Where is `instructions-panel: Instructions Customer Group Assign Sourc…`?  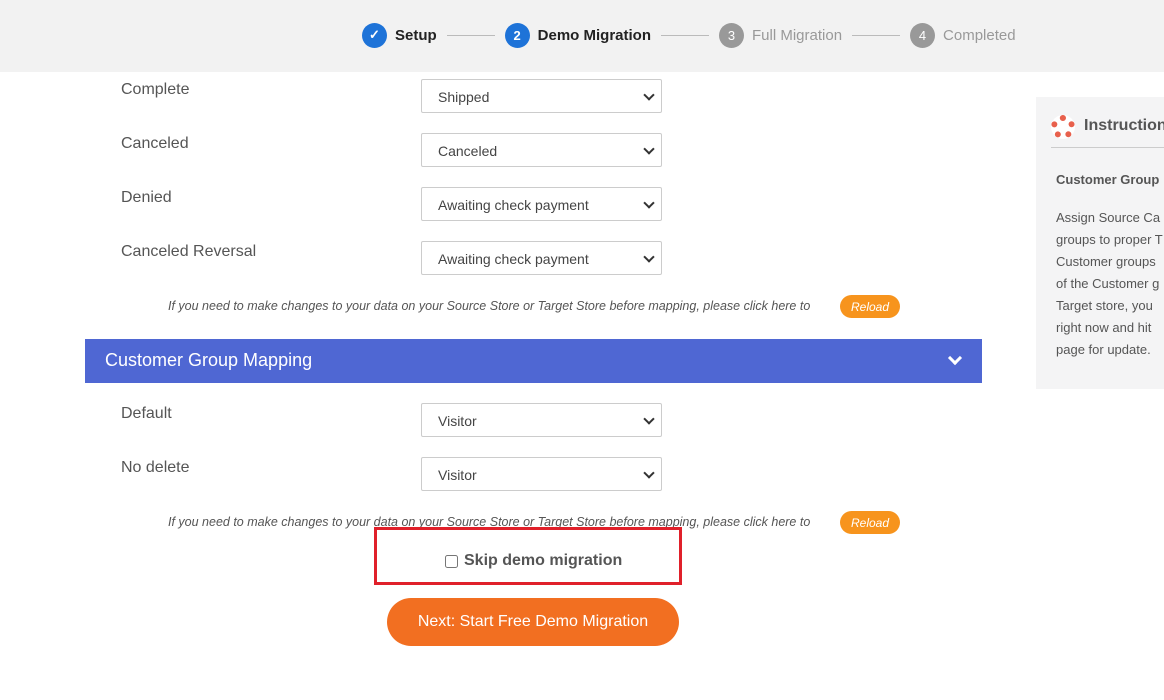
instructions-panel: Instructions Customer Group Assign Sourc… is located at coordinates (1100, 243).